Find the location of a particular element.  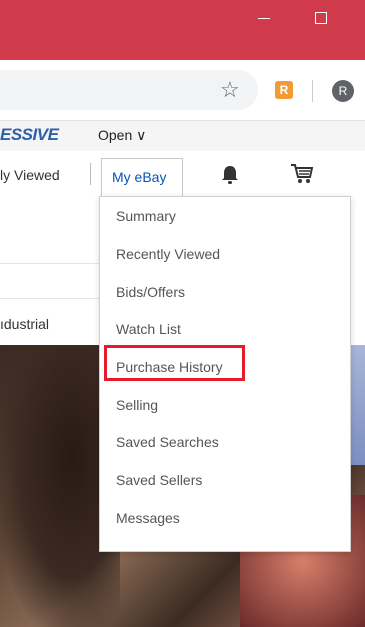

ebay-nav-row: ly Viewed My eBay is located at coordinates (182, 174).